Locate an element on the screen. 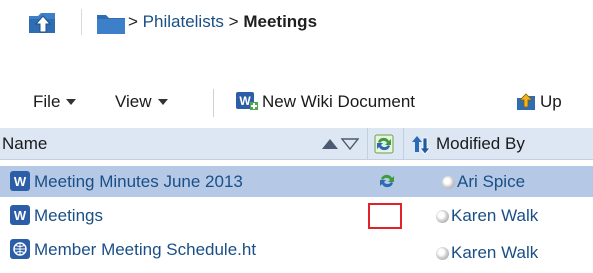  toolbar: File View W New Wiki Document Up is located at coordinates (296, 105).